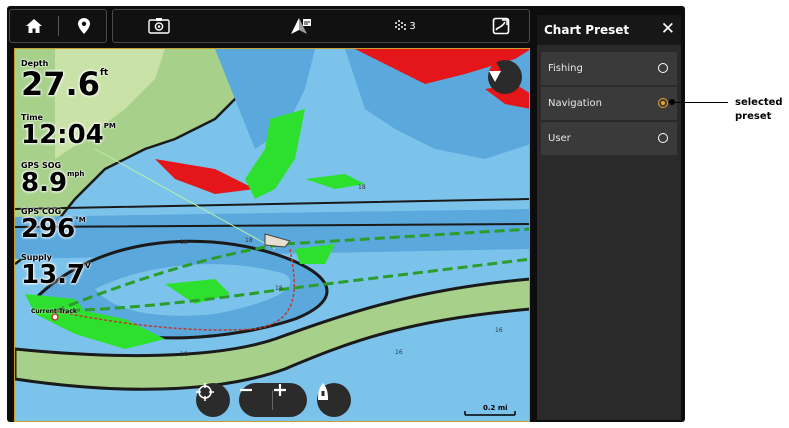  I want to click on plus-icon, so click(280, 390).